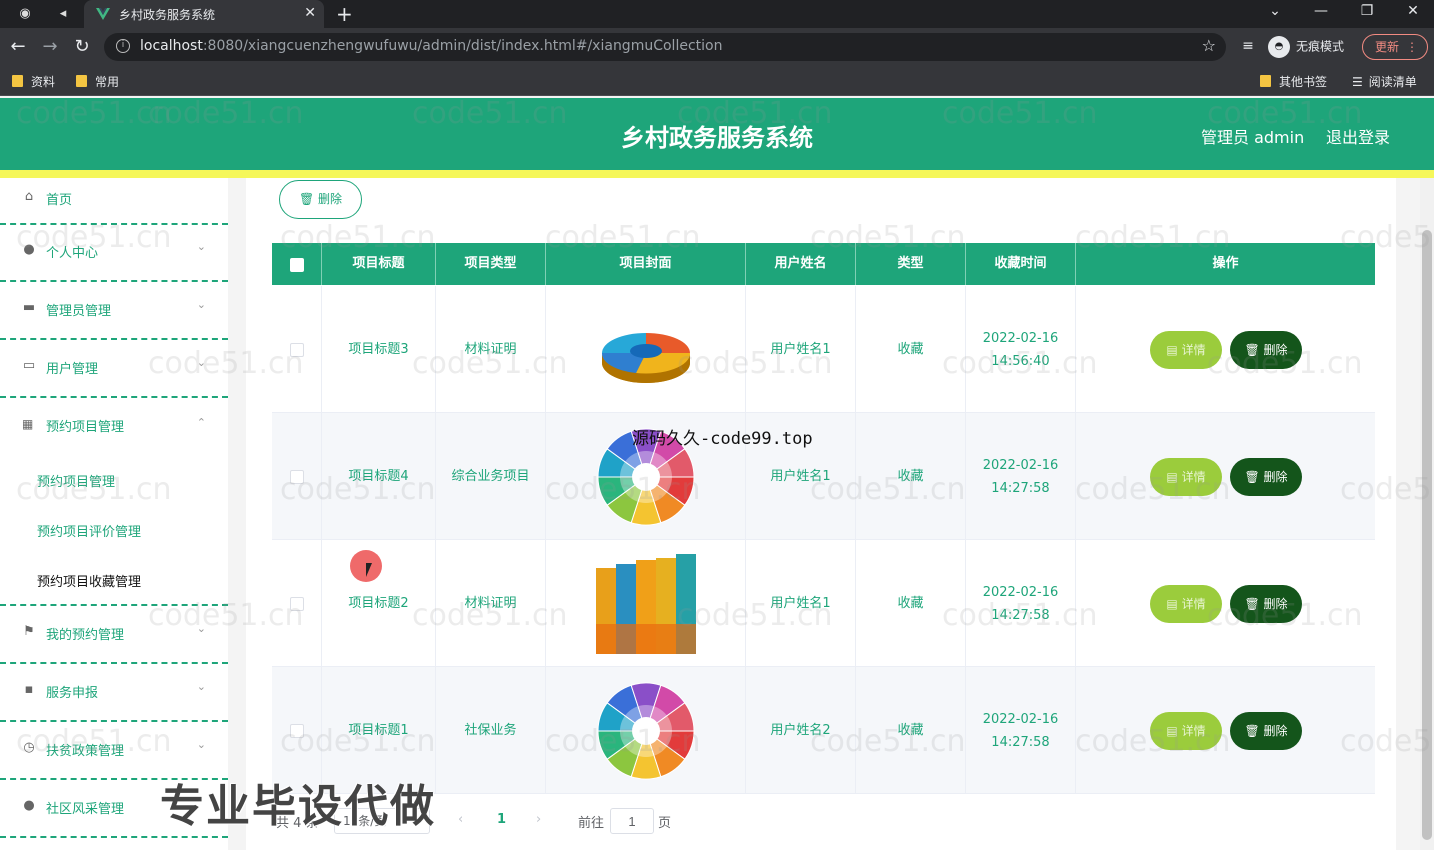  What do you see at coordinates (204, 14) in the screenshot?
I see `browser-tab: 乡村政务服务系统 ✕` at bounding box center [204, 14].